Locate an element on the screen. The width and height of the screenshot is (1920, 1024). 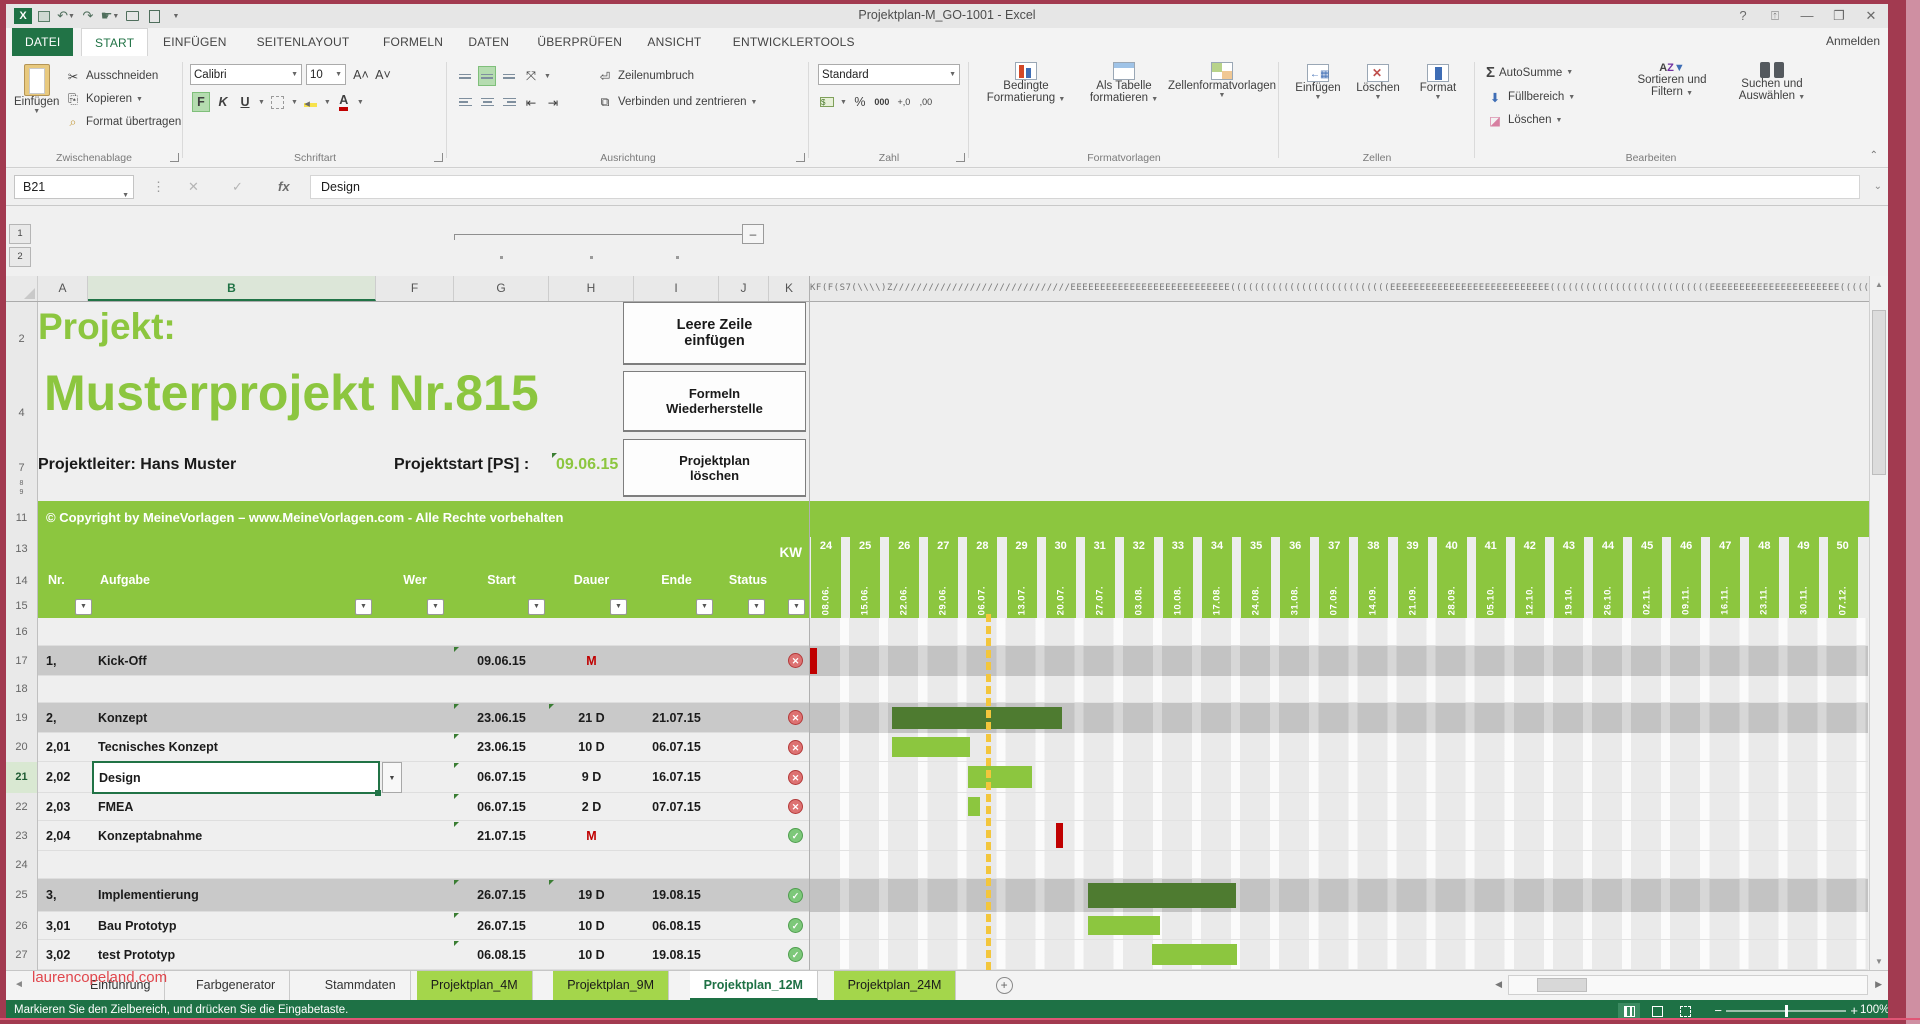
clear-button: ◪ Löschen ▼ is located at coordinates (1524, 120).